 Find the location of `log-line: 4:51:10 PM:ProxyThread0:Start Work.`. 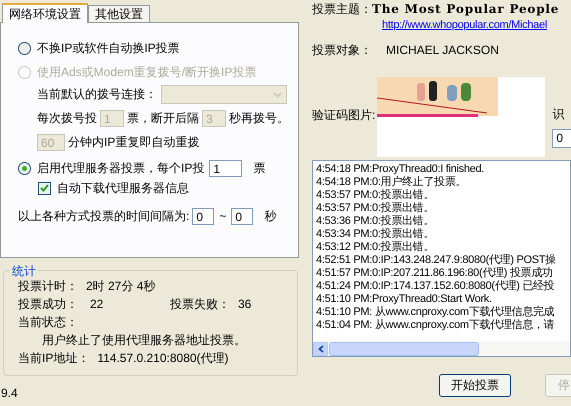

log-line: 4:51:10 PM:ProxyThread0:Start Work. is located at coordinates (404, 299).